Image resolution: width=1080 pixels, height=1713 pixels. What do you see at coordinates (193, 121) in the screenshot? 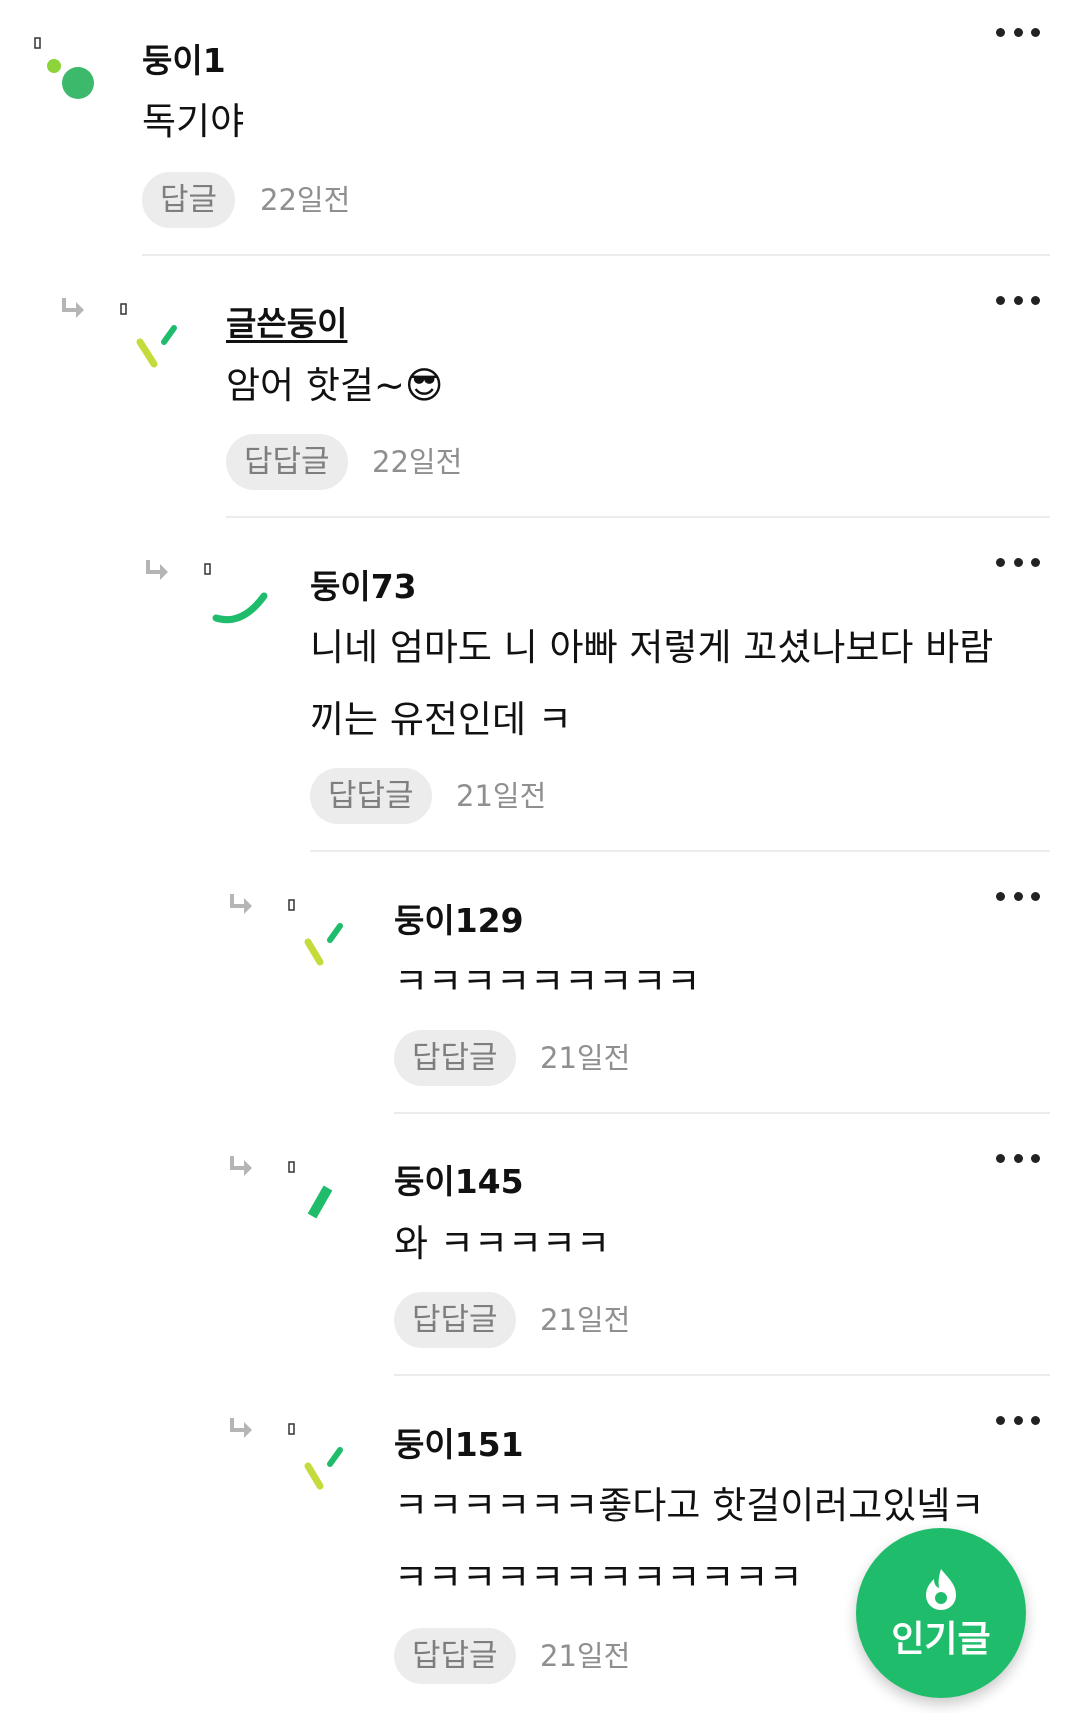
I see `comment-text: 독기야` at bounding box center [193, 121].